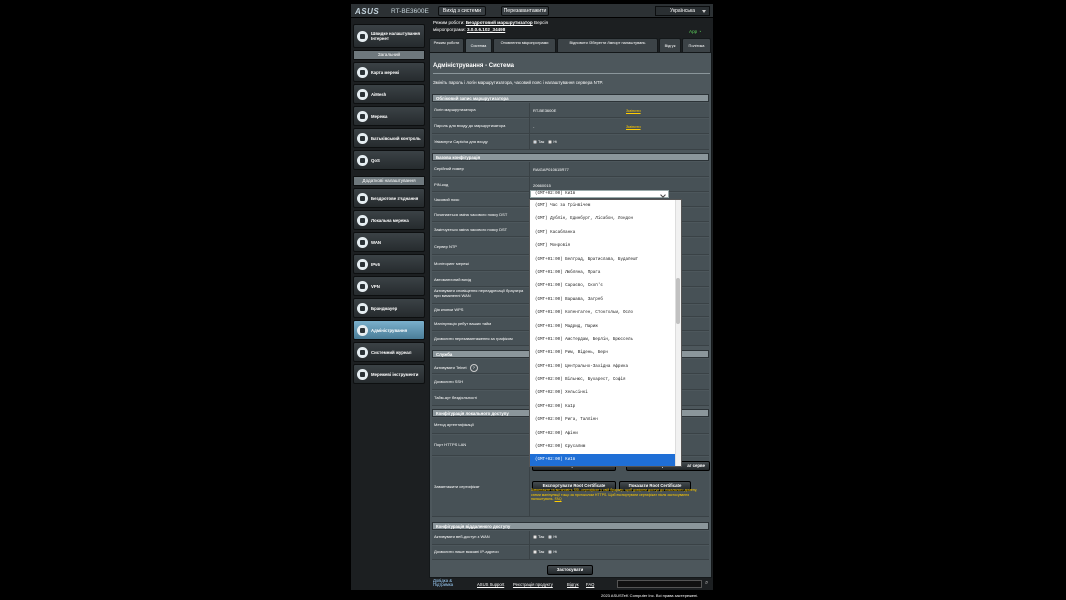 The width and height of the screenshot is (1066, 600). What do you see at coordinates (599, 194) in the screenshot?
I see `timezone-select: (GMT+02:00) Київ` at bounding box center [599, 194].